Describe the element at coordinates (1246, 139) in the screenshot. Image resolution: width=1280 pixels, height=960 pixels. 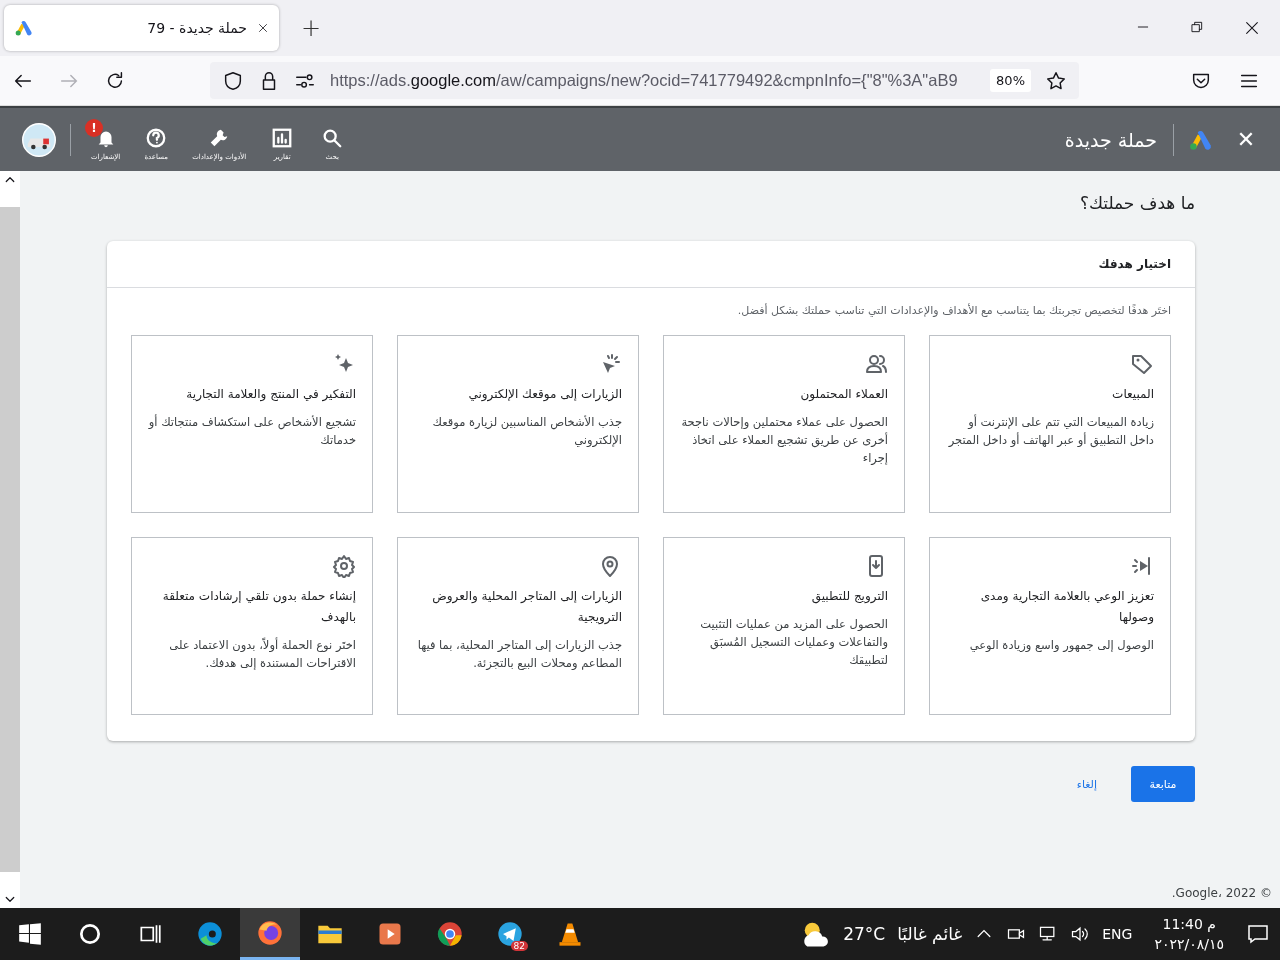
I see `close-button: ✕` at that location.